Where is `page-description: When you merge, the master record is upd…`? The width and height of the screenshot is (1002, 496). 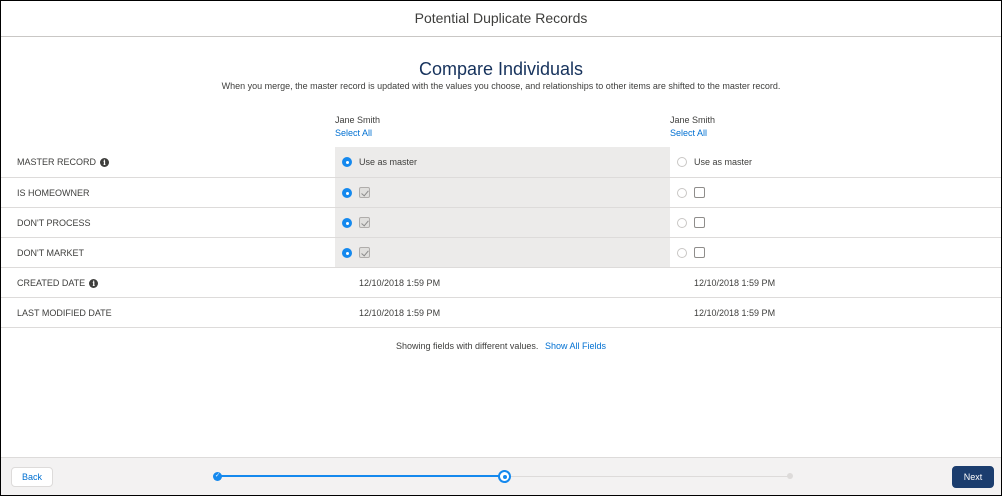
page-description: When you merge, the master record is upd… is located at coordinates (501, 86).